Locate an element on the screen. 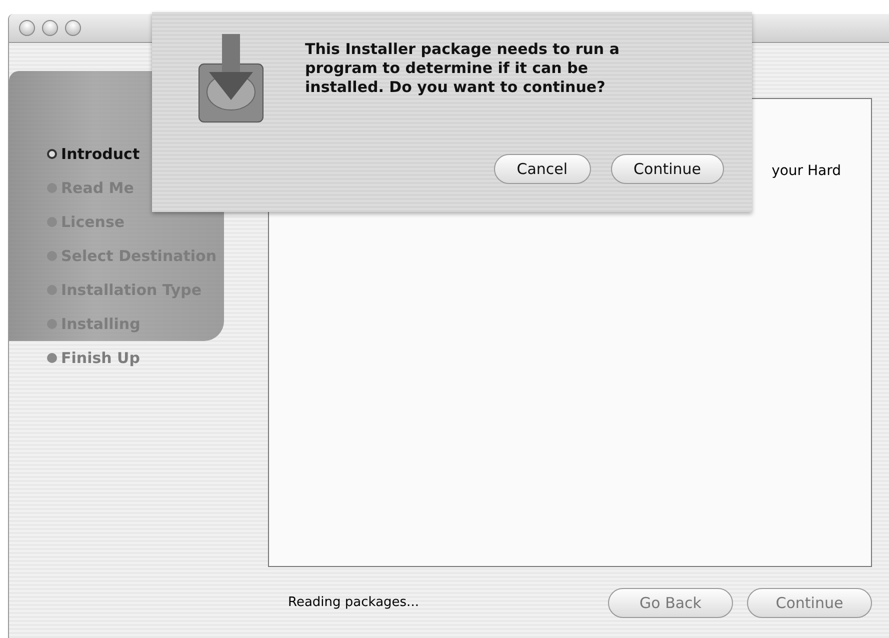 The width and height of the screenshot is (889, 638). step-label: Introduct is located at coordinates (100, 154).